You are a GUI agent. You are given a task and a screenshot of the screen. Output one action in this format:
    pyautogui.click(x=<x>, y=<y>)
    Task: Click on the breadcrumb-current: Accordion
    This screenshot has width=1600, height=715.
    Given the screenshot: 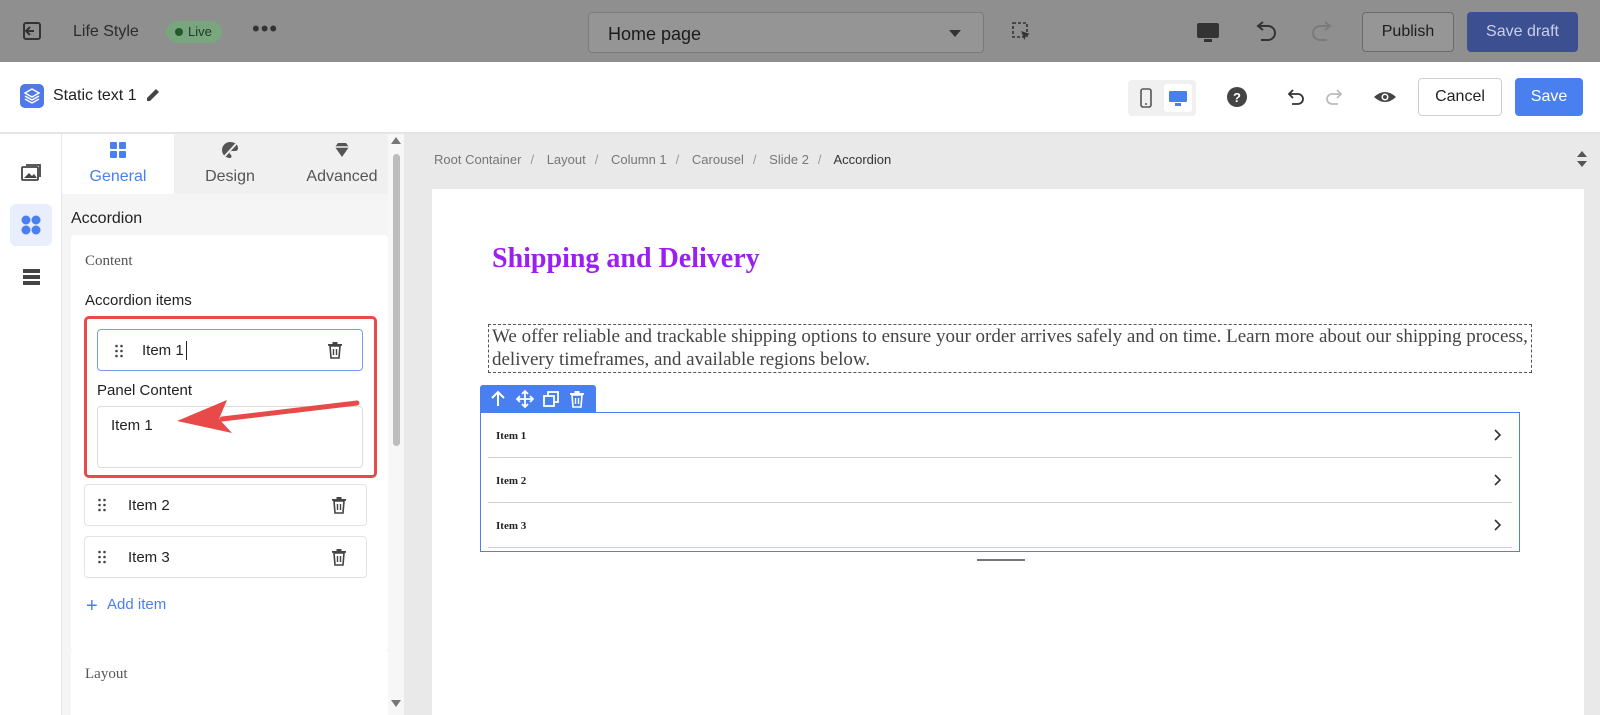 What is the action you would take?
    pyautogui.click(x=862, y=159)
    